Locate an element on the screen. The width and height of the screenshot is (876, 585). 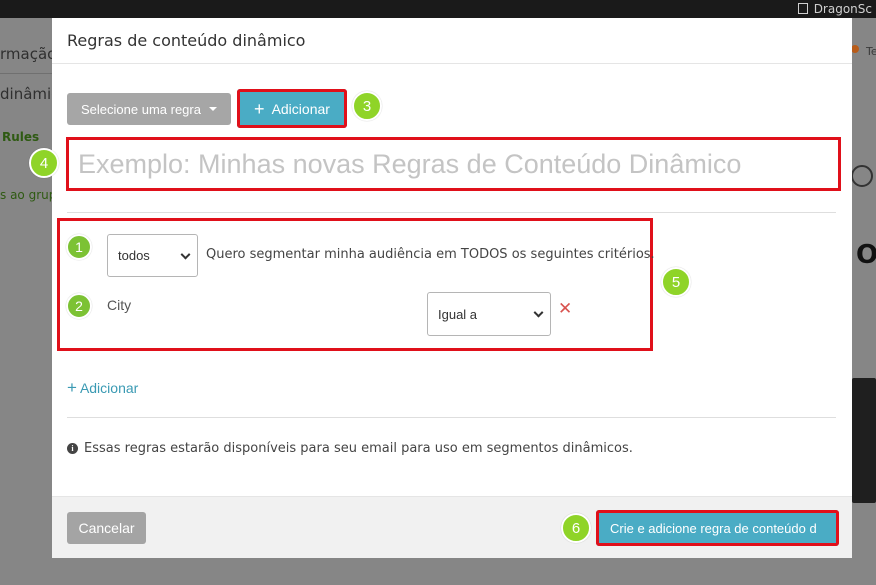
background-text: OL is located at coordinates (866, 255).